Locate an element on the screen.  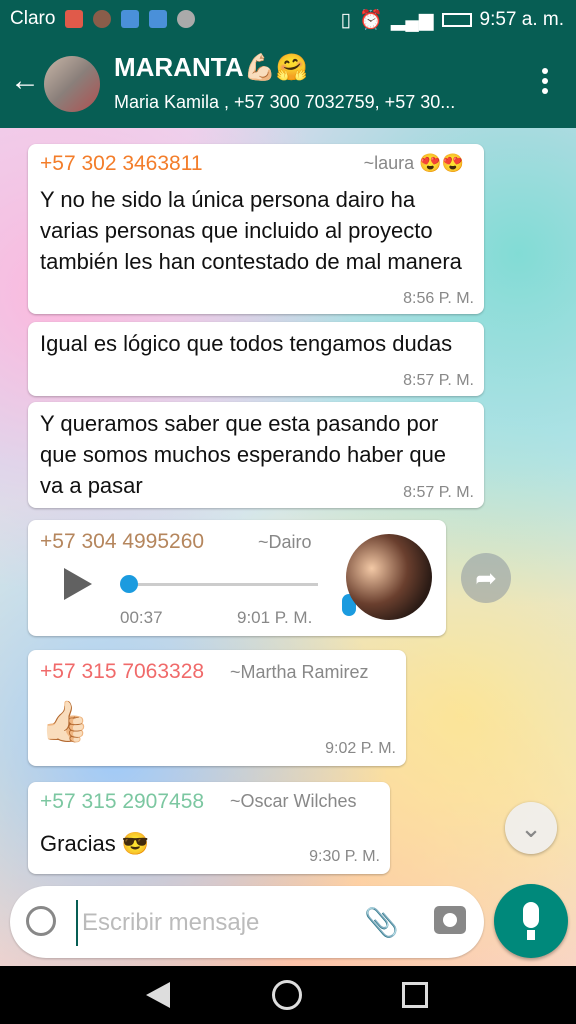
nav-home-icon is located at coordinates (287, 995).